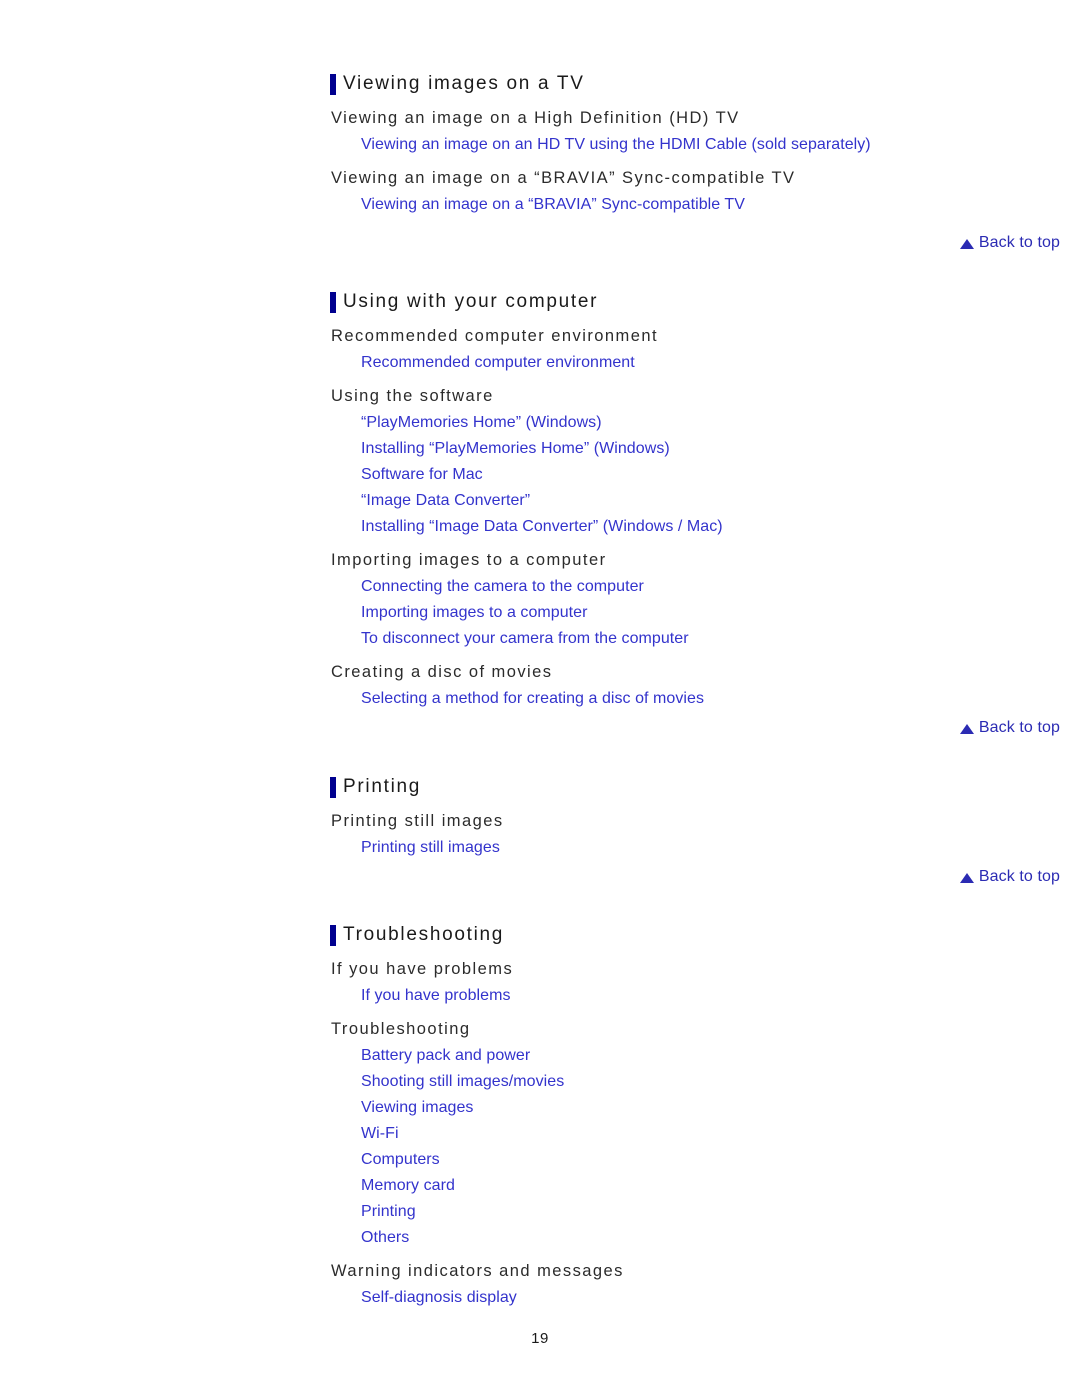 Image resolution: width=1080 pixels, height=1397 pixels. What do you see at coordinates (412, 396) in the screenshot?
I see `subheading: Using the software` at bounding box center [412, 396].